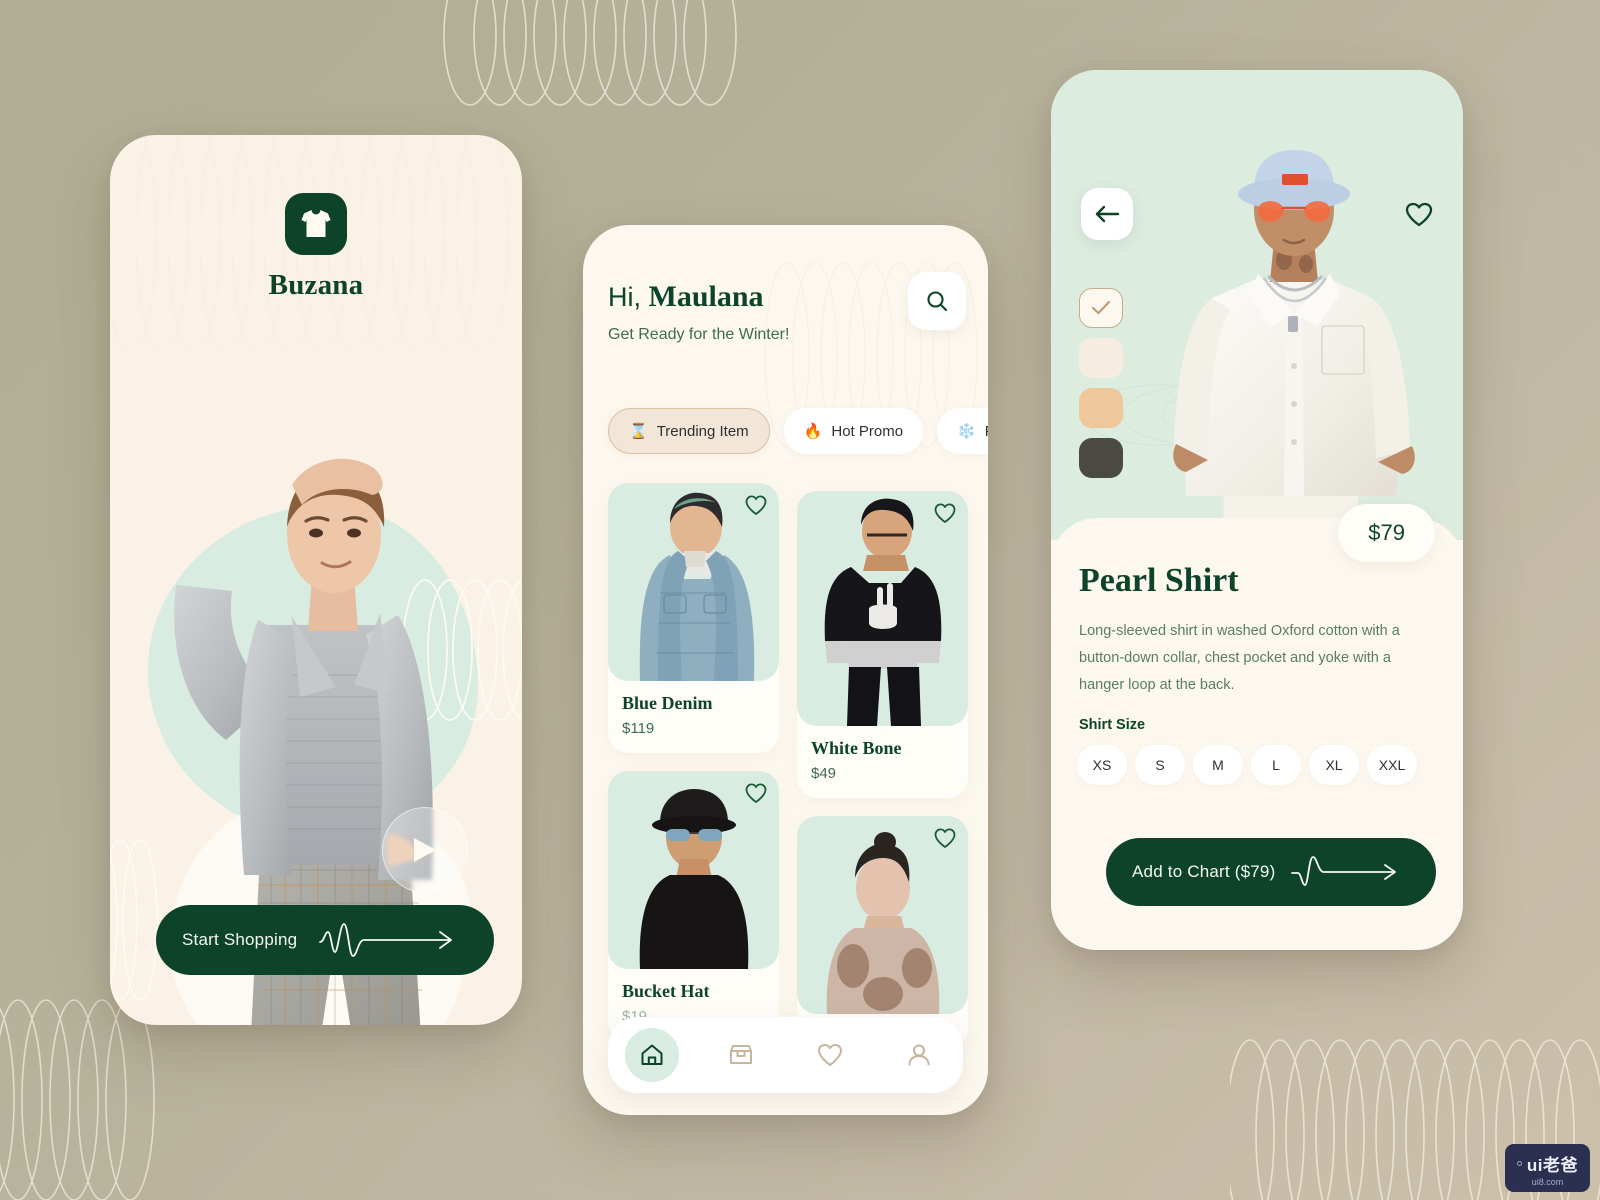 The height and width of the screenshot is (1200, 1600). I want to click on size-option-xs: XS, so click(1102, 765).